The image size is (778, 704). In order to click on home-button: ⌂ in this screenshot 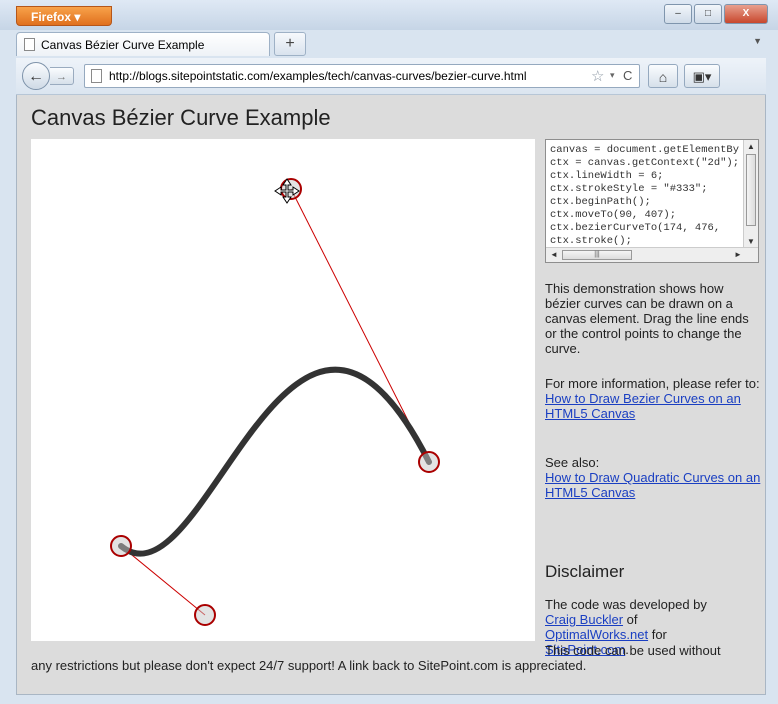, I will do `click(663, 76)`.